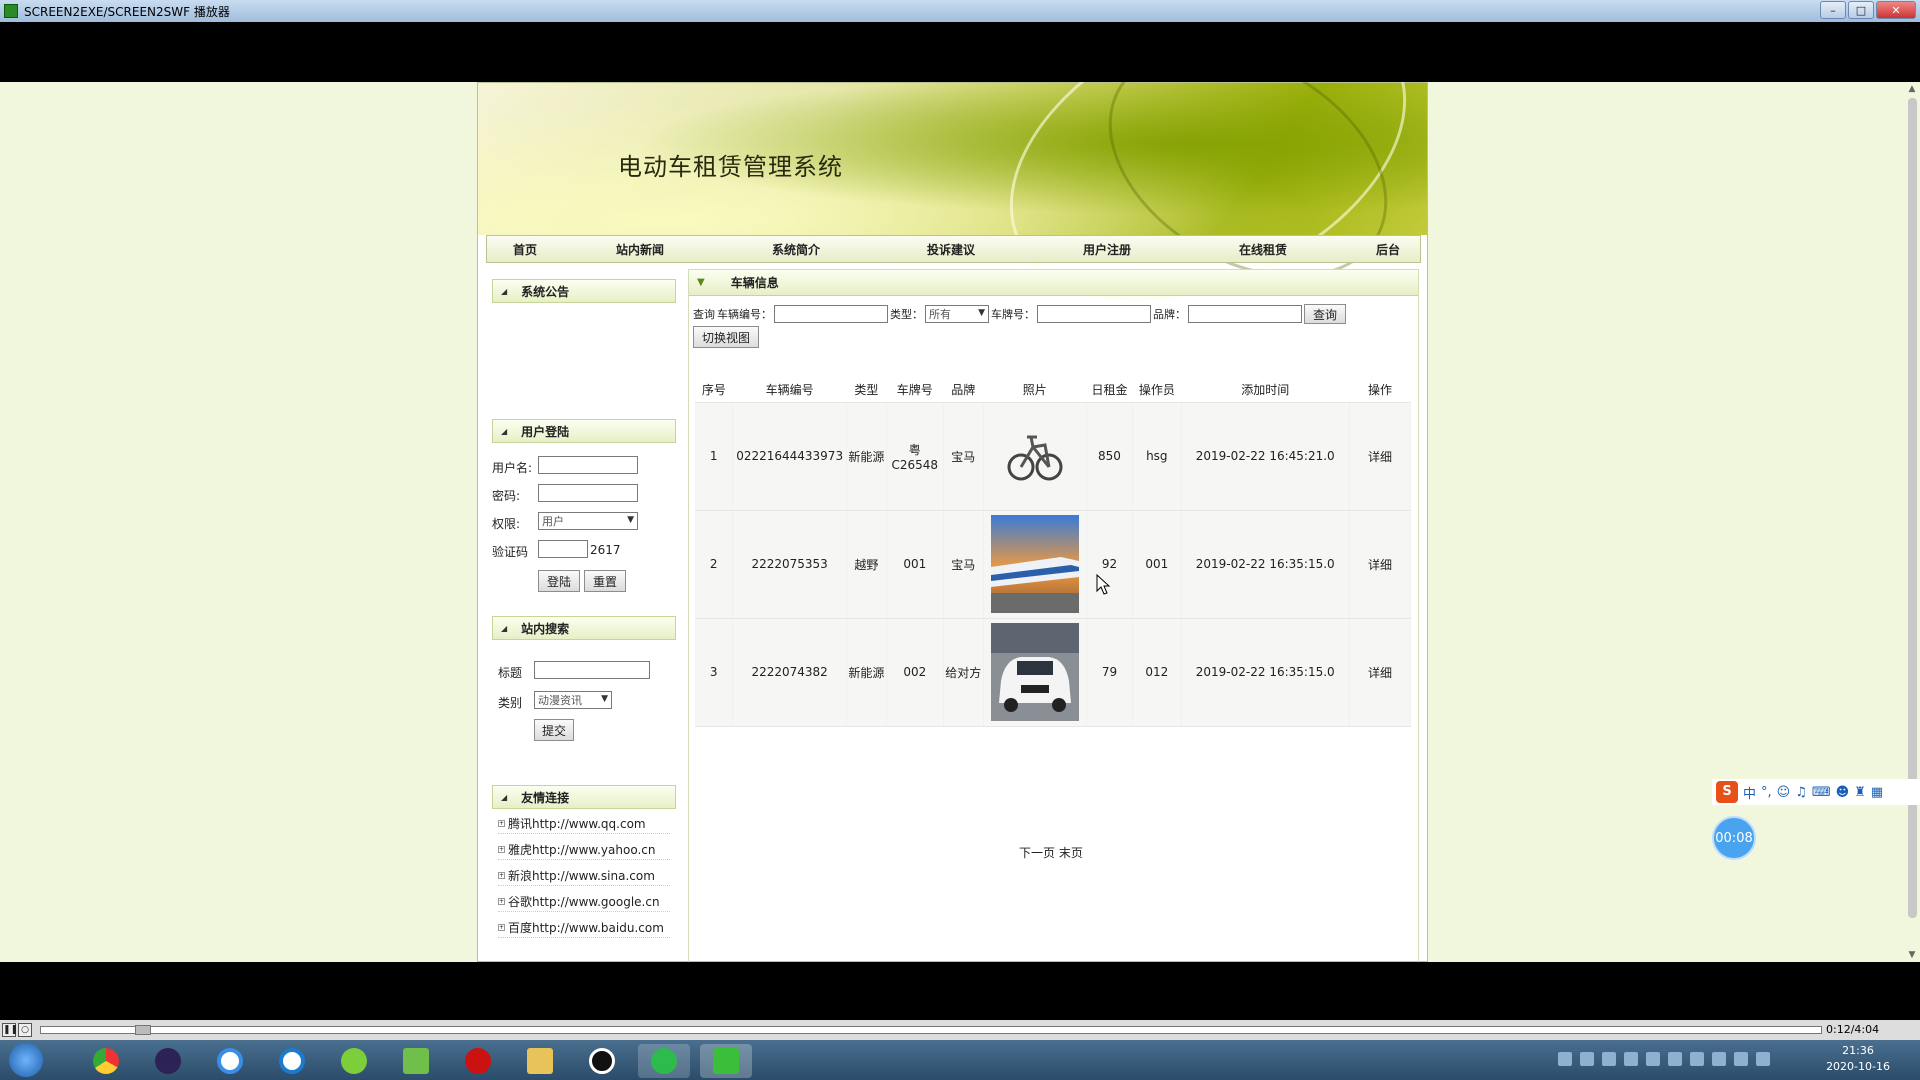  Describe the element at coordinates (1877, 792) in the screenshot. I see `grid-icon: ▦` at that location.